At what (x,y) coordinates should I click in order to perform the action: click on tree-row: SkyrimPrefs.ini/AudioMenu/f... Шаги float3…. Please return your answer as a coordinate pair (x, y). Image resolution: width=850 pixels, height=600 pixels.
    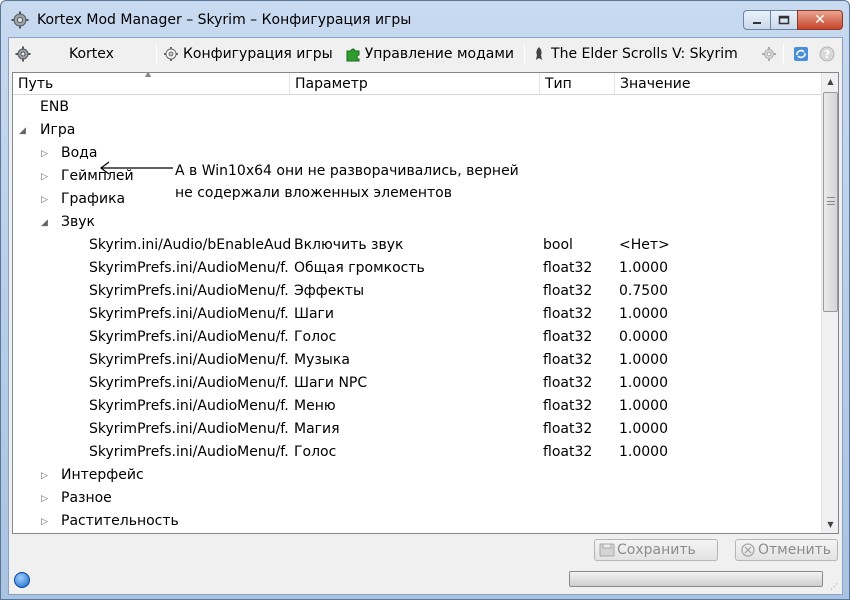
    Looking at the image, I should click on (417, 314).